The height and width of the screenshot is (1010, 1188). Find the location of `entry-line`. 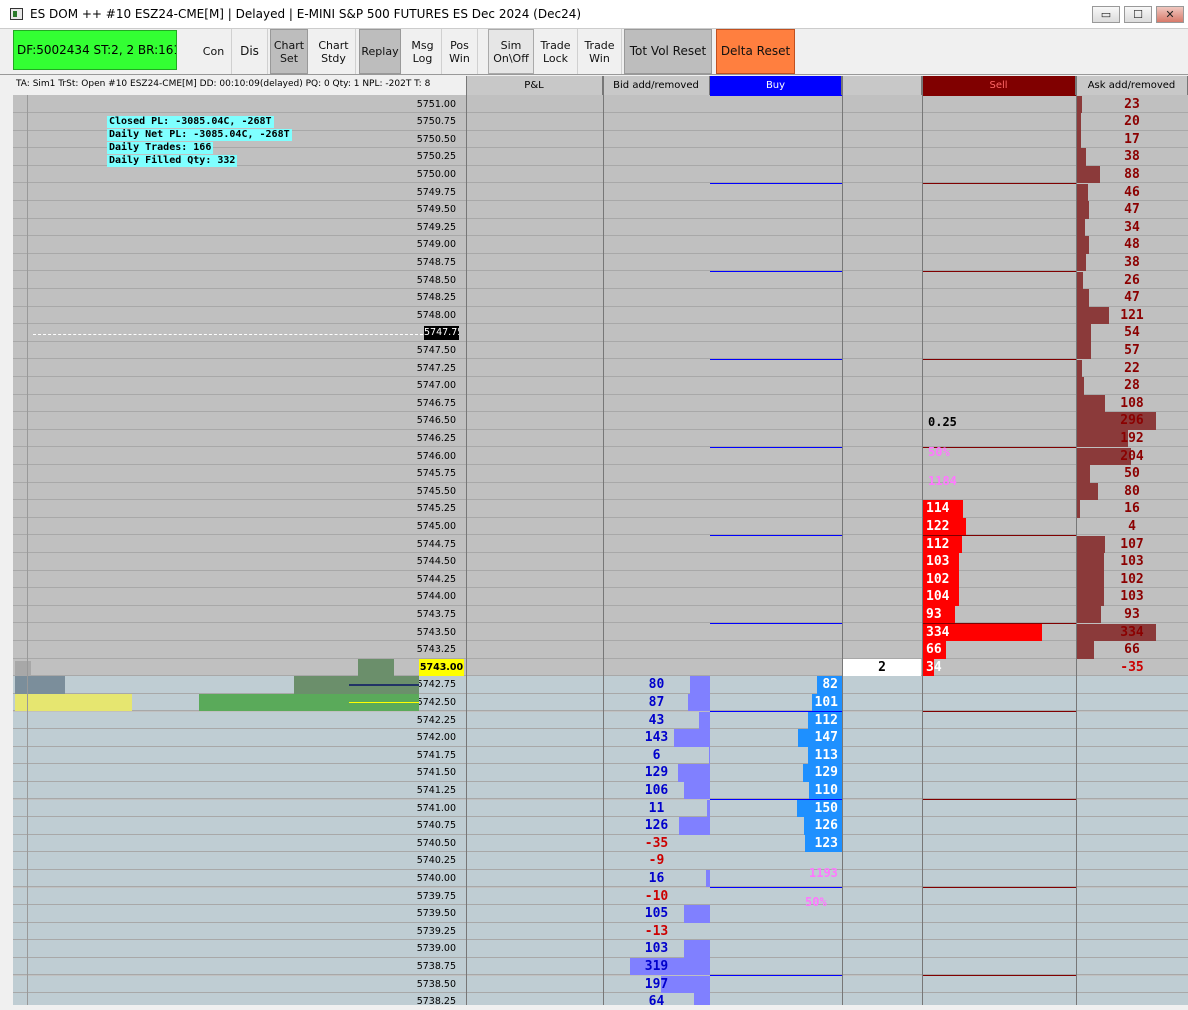

entry-line is located at coordinates (384, 685).